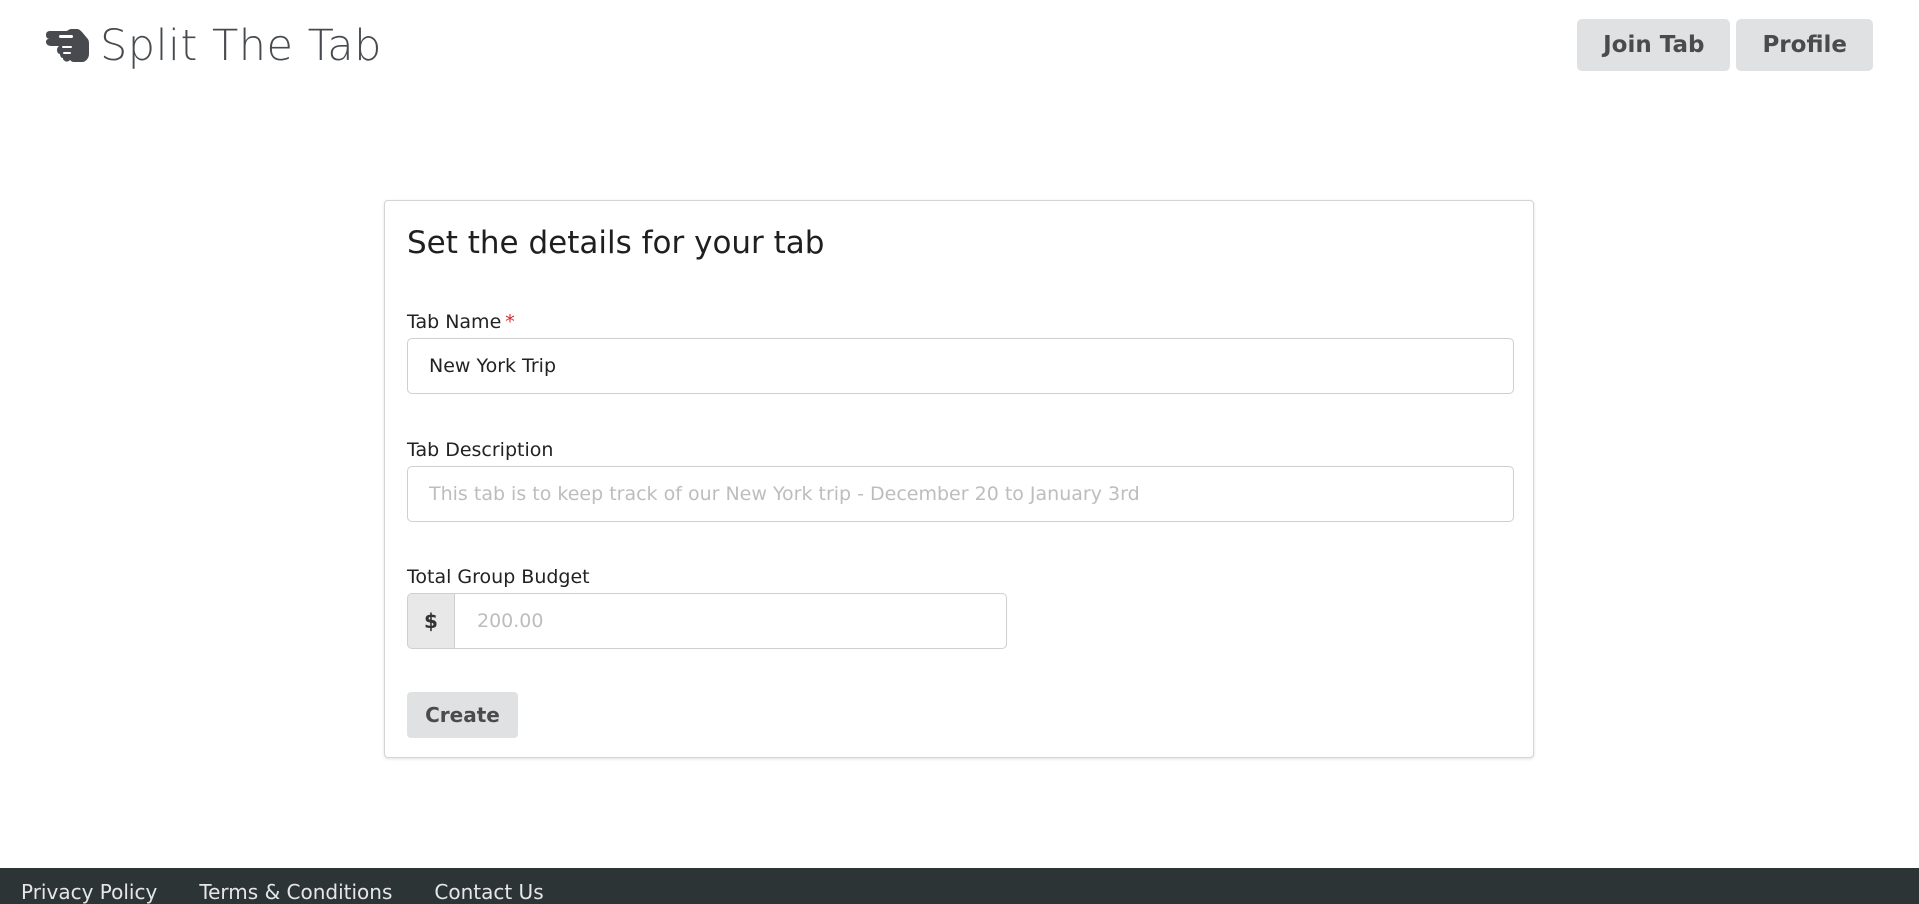 The height and width of the screenshot is (904, 1919). What do you see at coordinates (89, 892) in the screenshot?
I see `privacy-policy-link: Privacy Policy` at bounding box center [89, 892].